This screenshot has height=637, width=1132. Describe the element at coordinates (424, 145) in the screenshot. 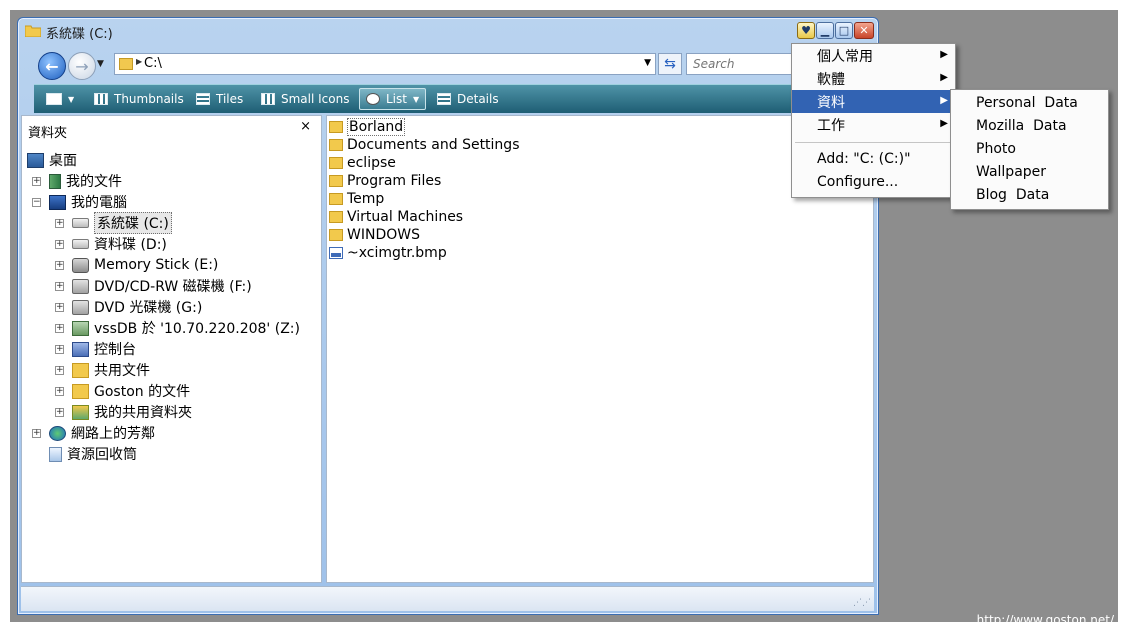

I see `list-item: Documents and Settings` at that location.